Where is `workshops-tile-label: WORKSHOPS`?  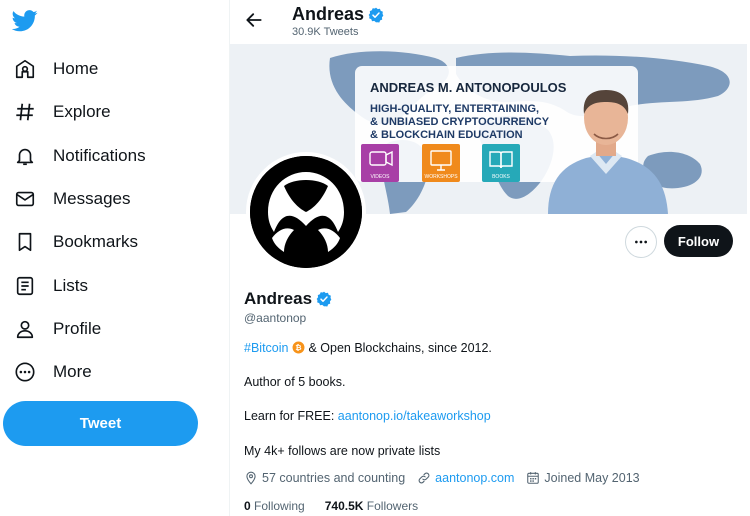 workshops-tile-label: WORKSHOPS is located at coordinates (441, 177).